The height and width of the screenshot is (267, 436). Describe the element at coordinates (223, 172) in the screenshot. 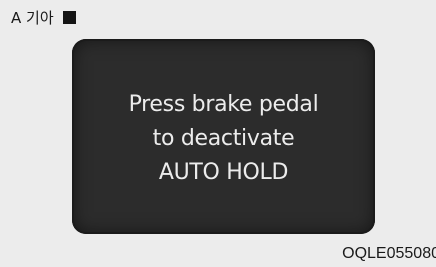

I see `message-line-3: AUTO HOLD` at that location.